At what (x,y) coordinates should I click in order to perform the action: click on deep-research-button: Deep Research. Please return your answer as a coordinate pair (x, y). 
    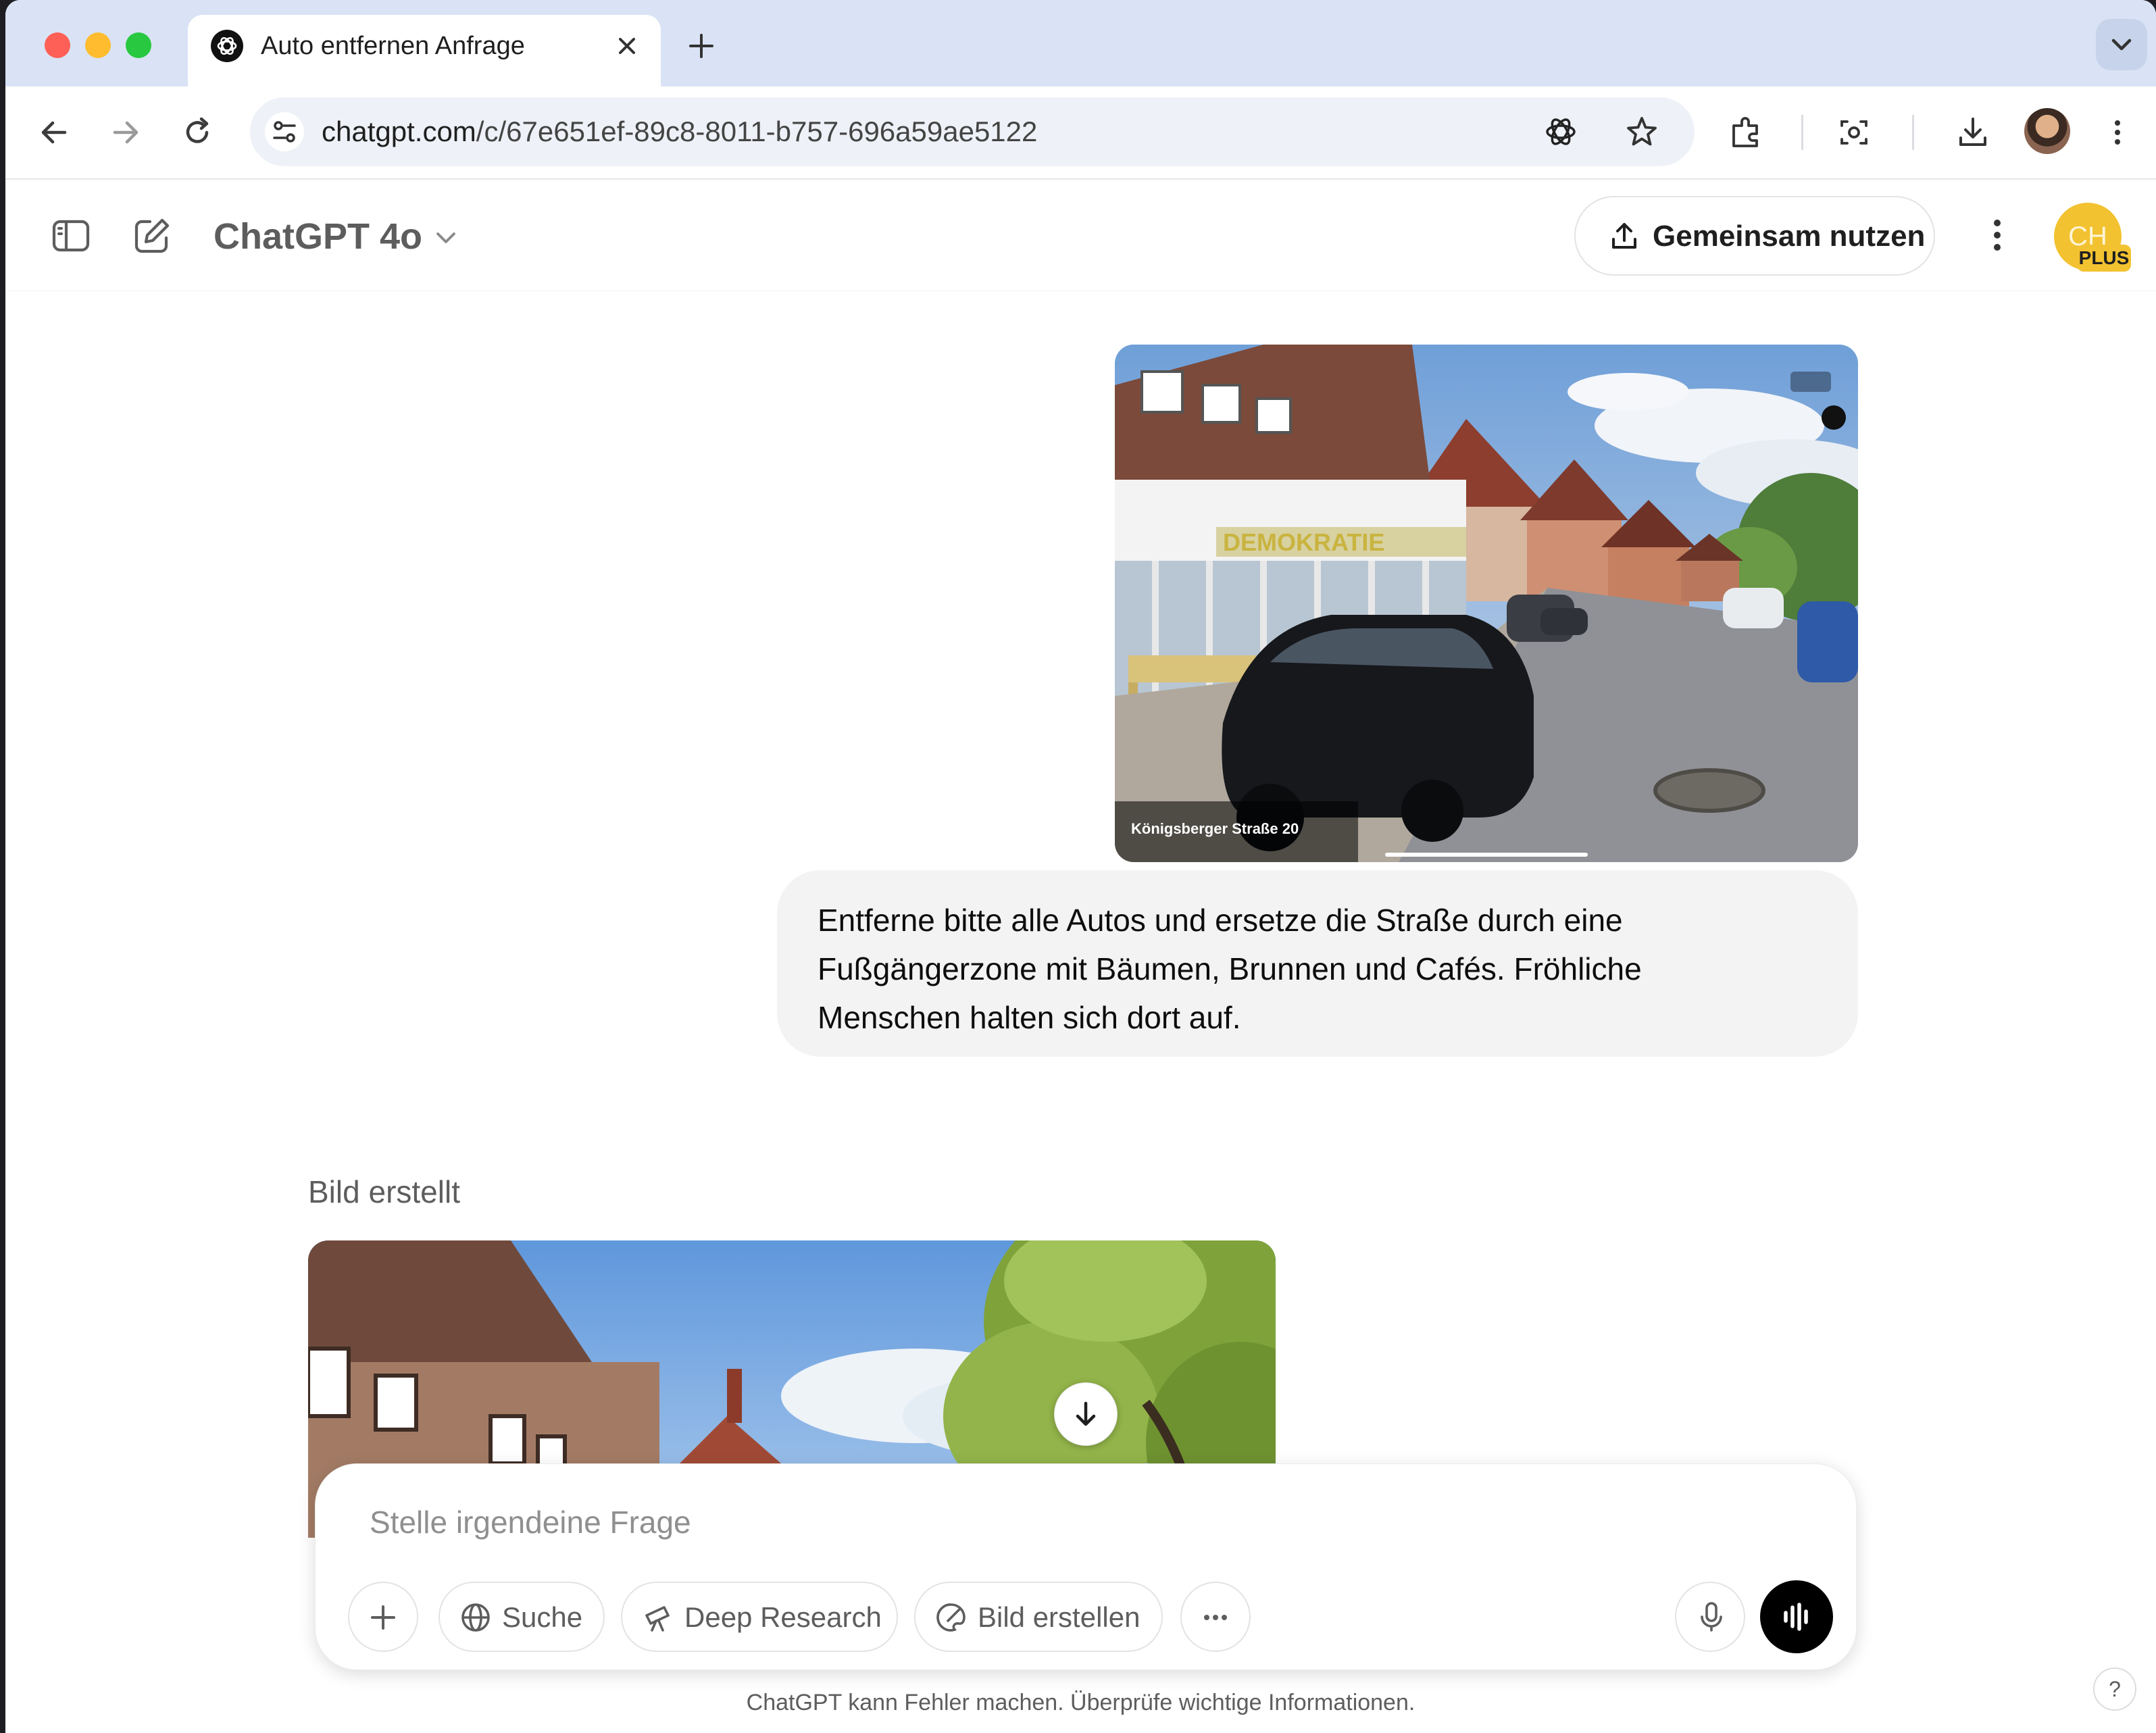
    Looking at the image, I should click on (759, 1617).